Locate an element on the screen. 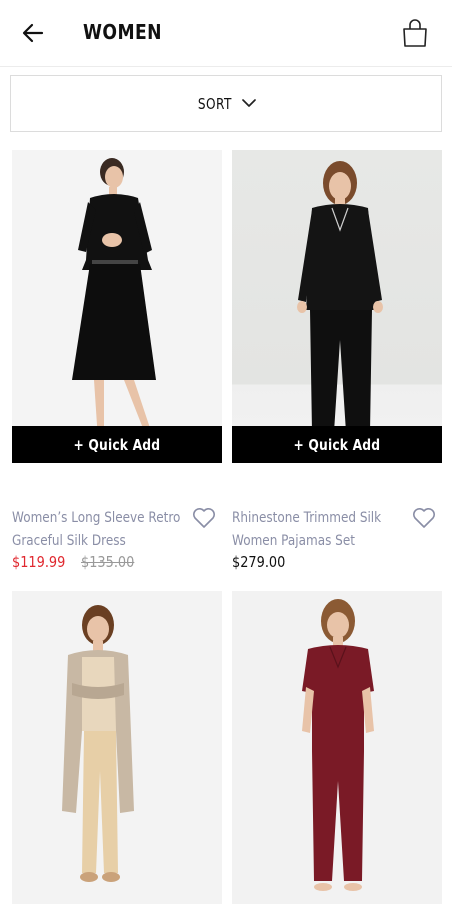 This screenshot has width=452, height=904. product-price: $279.00 is located at coordinates (259, 562).